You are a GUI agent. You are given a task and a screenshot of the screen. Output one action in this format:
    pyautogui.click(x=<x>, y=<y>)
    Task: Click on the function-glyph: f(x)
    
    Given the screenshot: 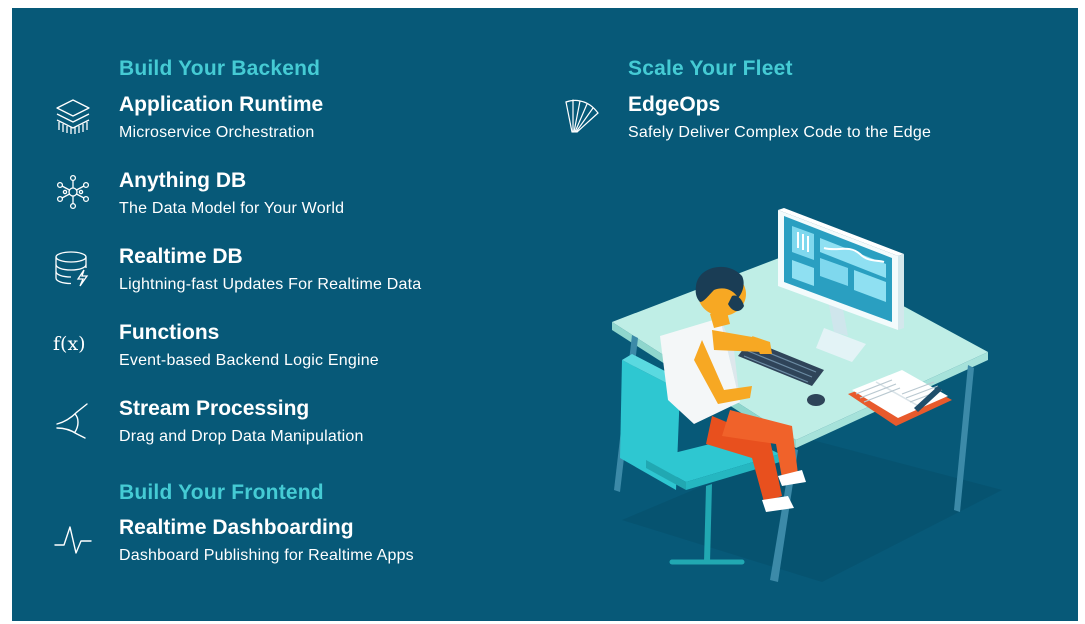 What is the action you would take?
    pyautogui.click(x=69, y=344)
    